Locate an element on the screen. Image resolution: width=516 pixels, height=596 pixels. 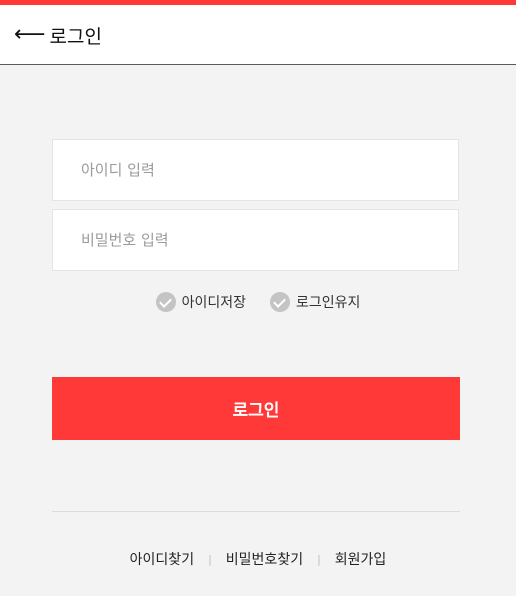
password-field is located at coordinates (255, 240).